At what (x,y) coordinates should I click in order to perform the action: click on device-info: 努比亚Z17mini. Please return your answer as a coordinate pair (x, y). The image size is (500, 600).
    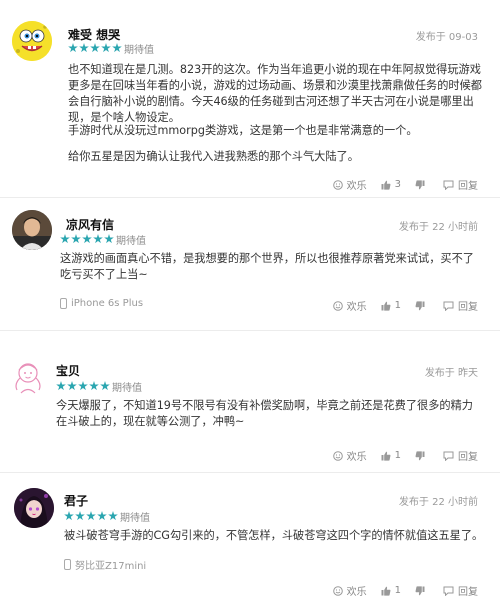
    Looking at the image, I should click on (105, 564).